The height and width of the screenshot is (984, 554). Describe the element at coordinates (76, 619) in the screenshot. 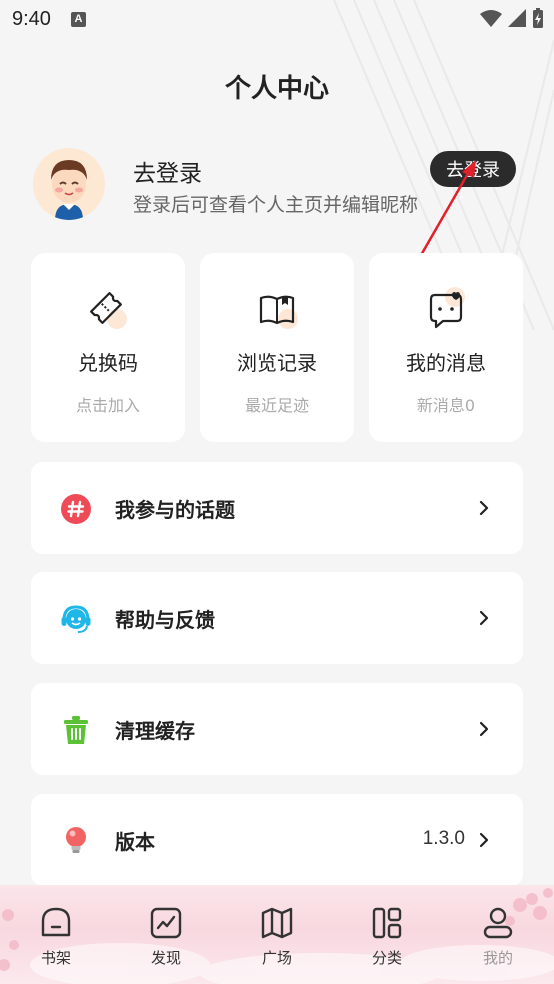

I see `headset-icon` at that location.